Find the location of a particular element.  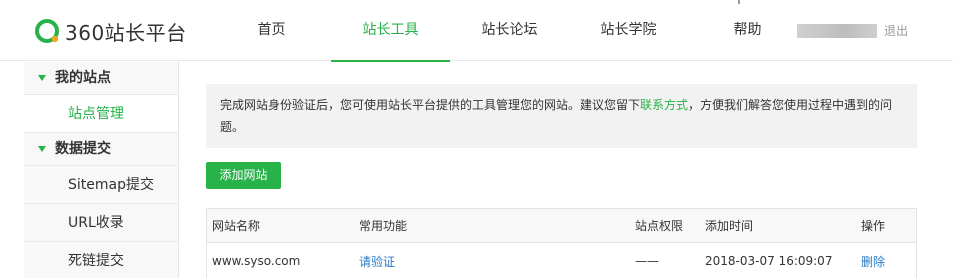

sidebar-item-deadlink: 死链提交 is located at coordinates (101, 260).